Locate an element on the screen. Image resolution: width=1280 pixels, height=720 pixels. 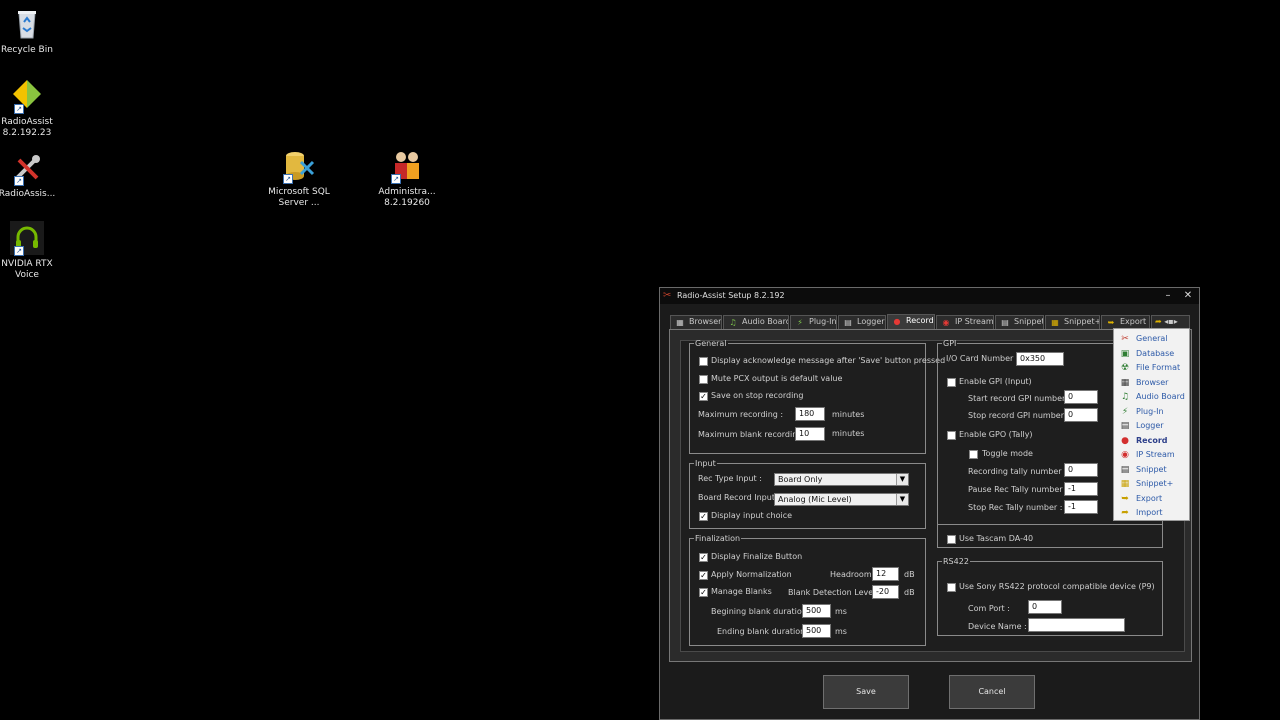
tab-snippet: ▤ Snippet is located at coordinates (1019, 322).